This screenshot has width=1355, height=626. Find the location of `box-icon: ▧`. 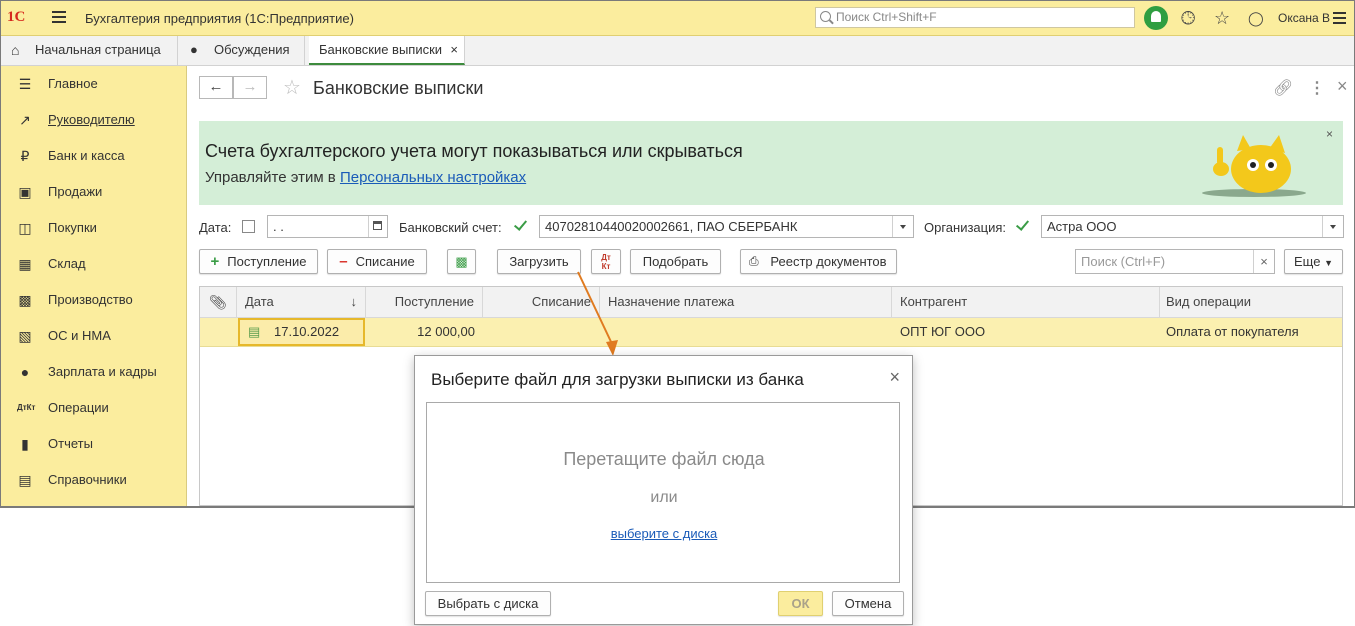

box-icon: ▧ is located at coordinates (25, 336).